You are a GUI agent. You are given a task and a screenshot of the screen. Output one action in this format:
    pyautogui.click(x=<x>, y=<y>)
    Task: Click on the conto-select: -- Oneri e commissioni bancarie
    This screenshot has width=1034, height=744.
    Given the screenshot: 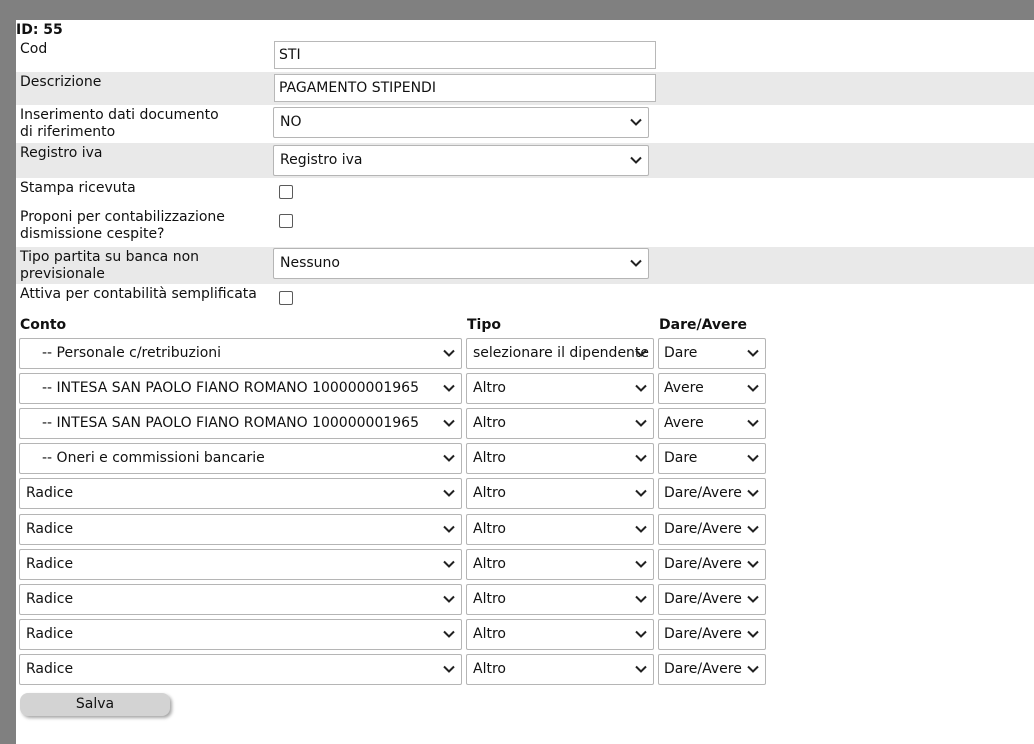 What is the action you would take?
    pyautogui.click(x=240, y=459)
    